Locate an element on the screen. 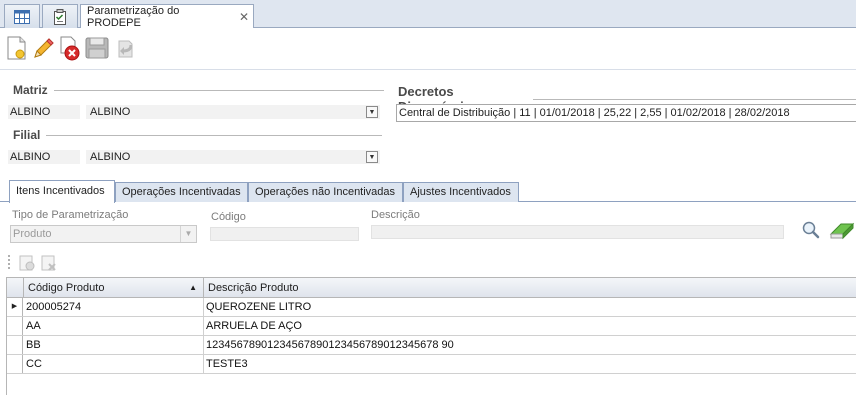 The image size is (856, 395). grid-add-button is located at coordinates (27, 263).